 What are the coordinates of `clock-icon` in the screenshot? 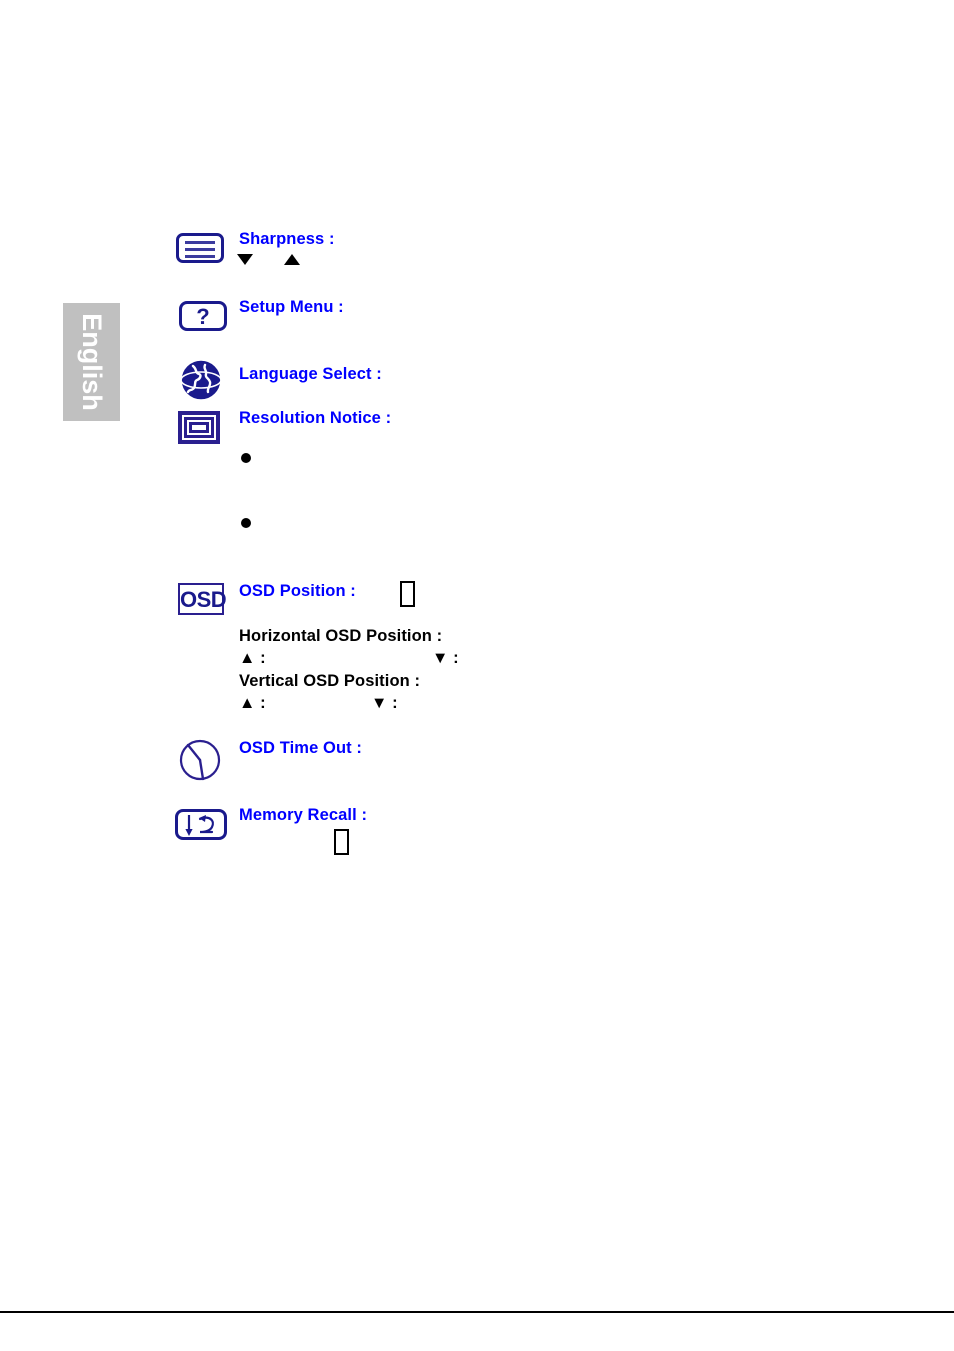 It's located at (200, 762).